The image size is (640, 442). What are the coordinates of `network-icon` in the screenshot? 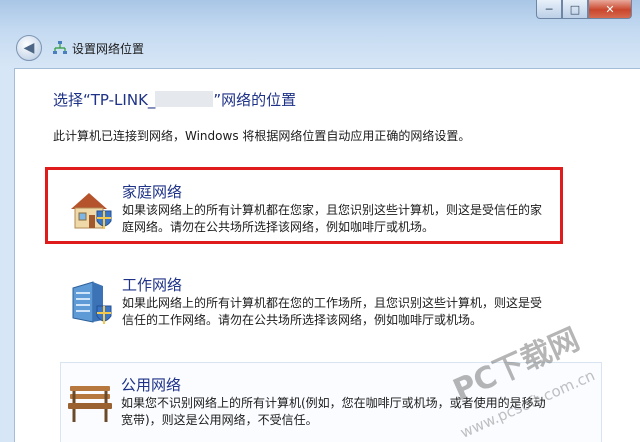 It's located at (60, 47).